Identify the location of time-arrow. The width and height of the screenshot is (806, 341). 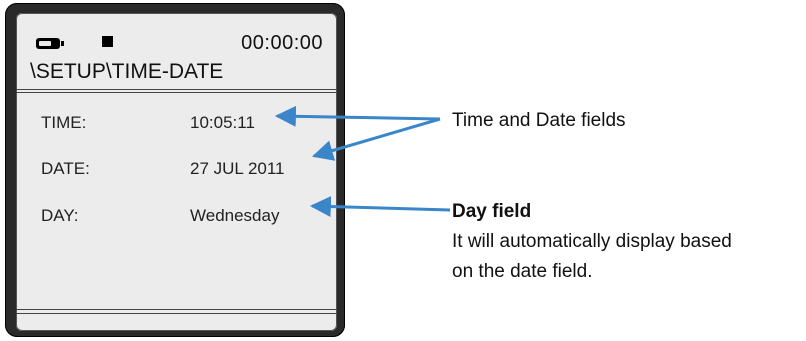
(357, 116).